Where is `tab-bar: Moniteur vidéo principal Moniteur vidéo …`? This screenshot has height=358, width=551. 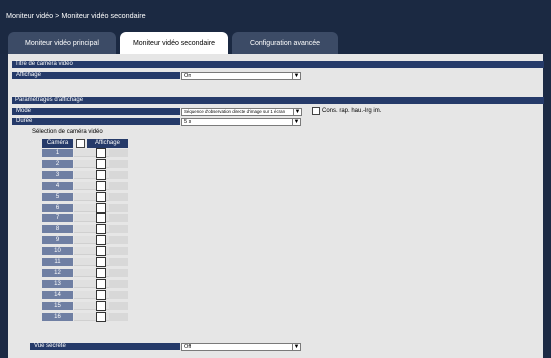
tab-bar: Moniteur vidéo principal Moniteur vidéo … is located at coordinates (275, 41).